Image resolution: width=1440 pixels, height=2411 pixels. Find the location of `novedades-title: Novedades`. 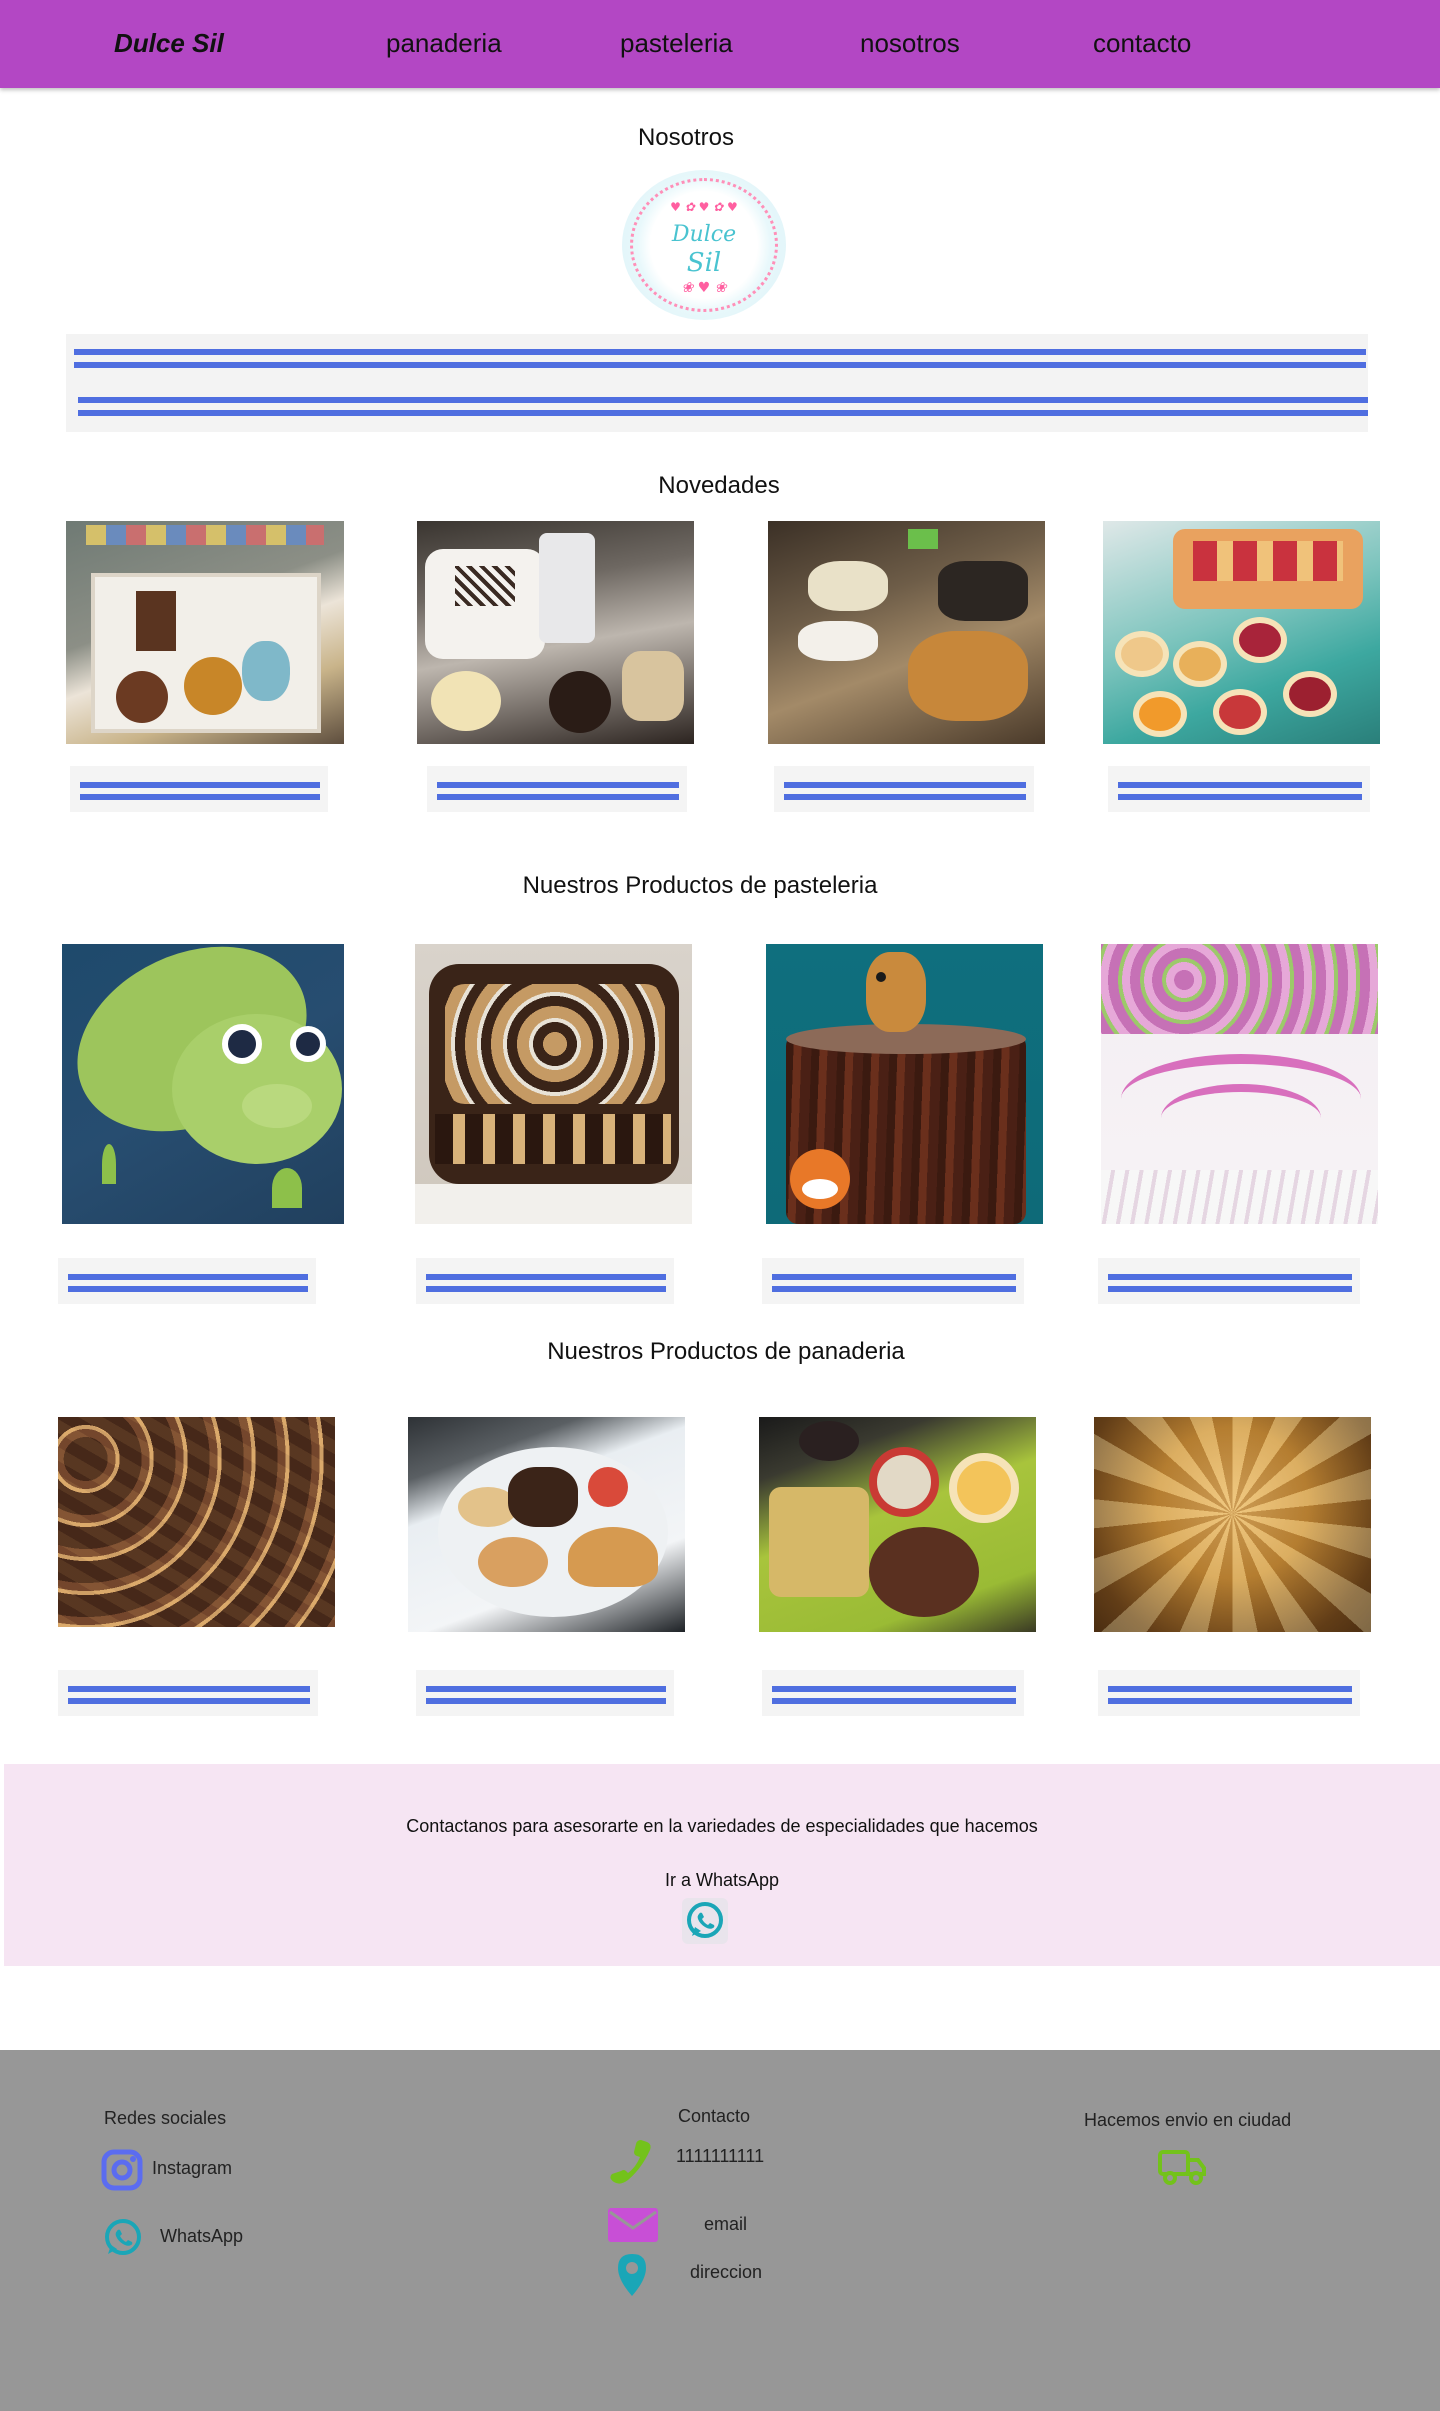

novedades-title: Novedades is located at coordinates (719, 485).